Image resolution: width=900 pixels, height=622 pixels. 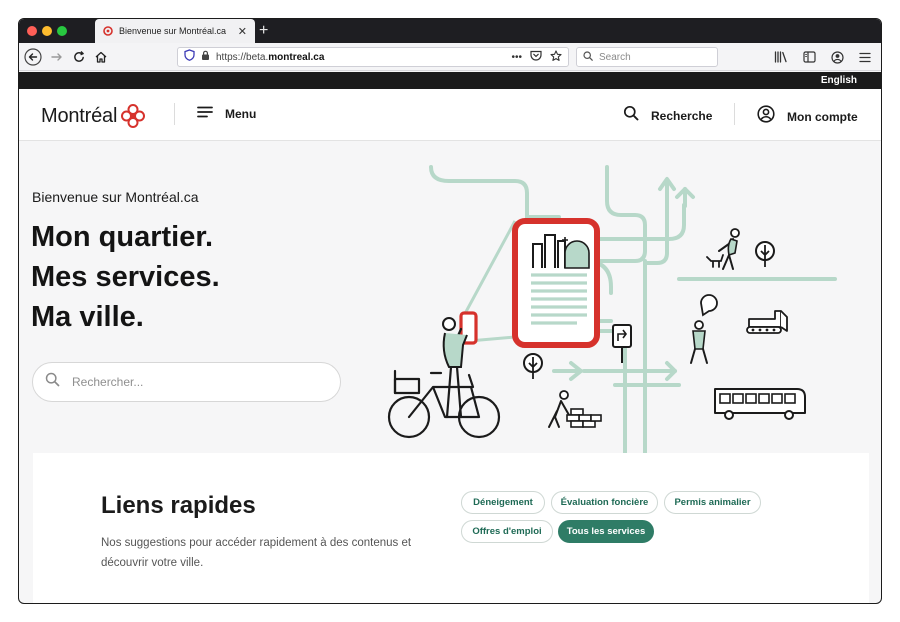 What do you see at coordinates (189, 57) in the screenshot?
I see `shield-icon` at bounding box center [189, 57].